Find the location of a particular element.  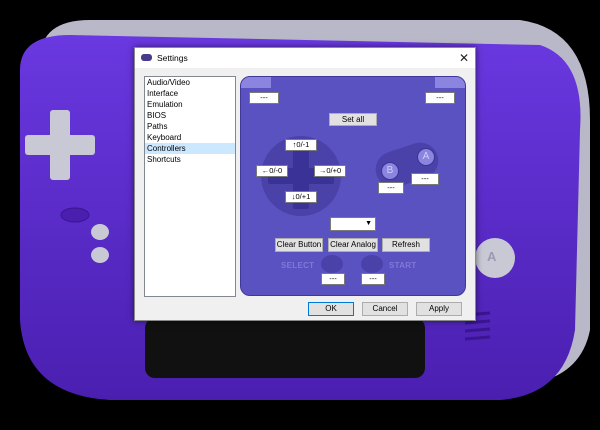

nav-item-audio-video: Audio/Video is located at coordinates (190, 82).